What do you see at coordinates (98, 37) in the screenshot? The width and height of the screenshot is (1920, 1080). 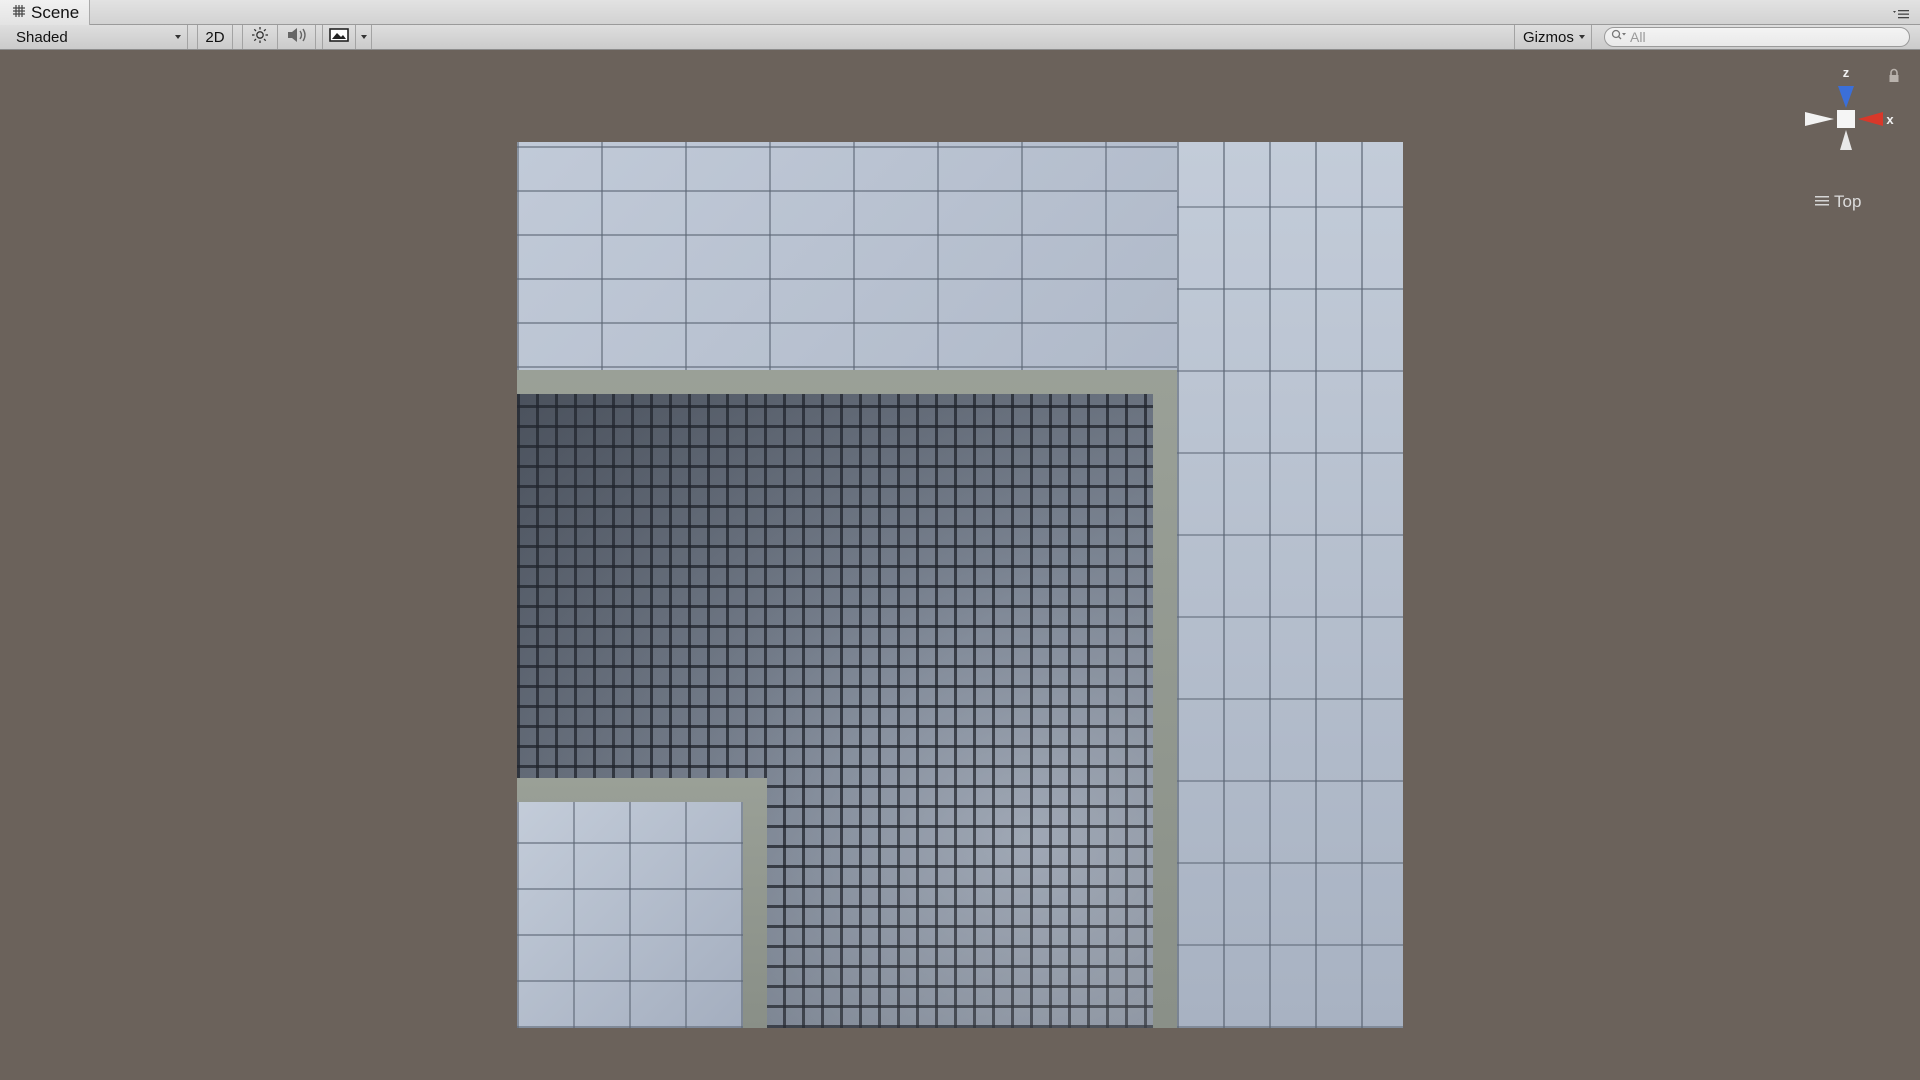 I see `draw-mode-dropdown: Shaded` at bounding box center [98, 37].